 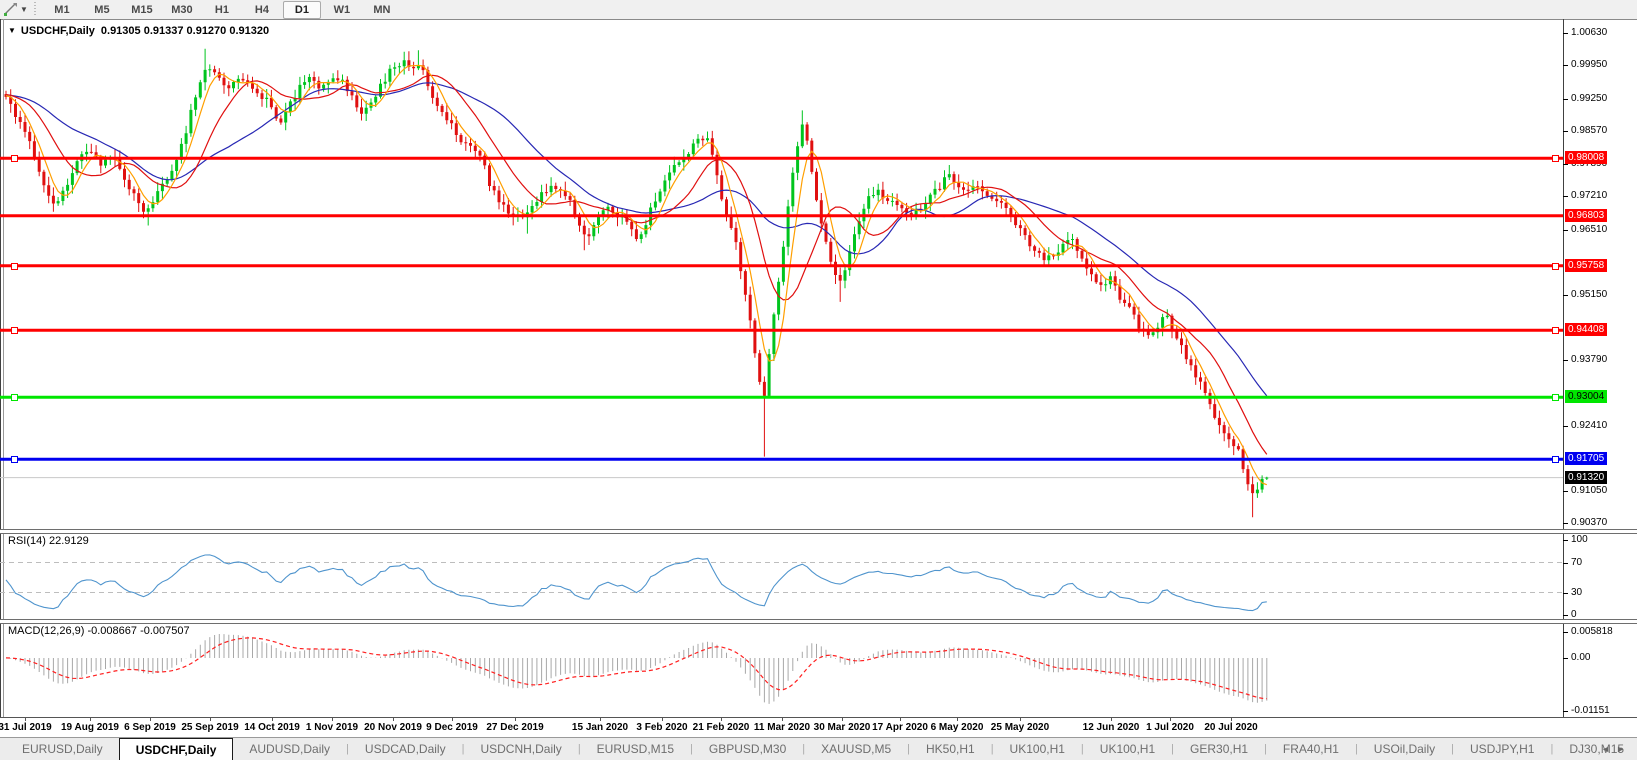 I want to click on symbol-tab-eurusd-daily: EURUSD,Daily, so click(x=62, y=749).